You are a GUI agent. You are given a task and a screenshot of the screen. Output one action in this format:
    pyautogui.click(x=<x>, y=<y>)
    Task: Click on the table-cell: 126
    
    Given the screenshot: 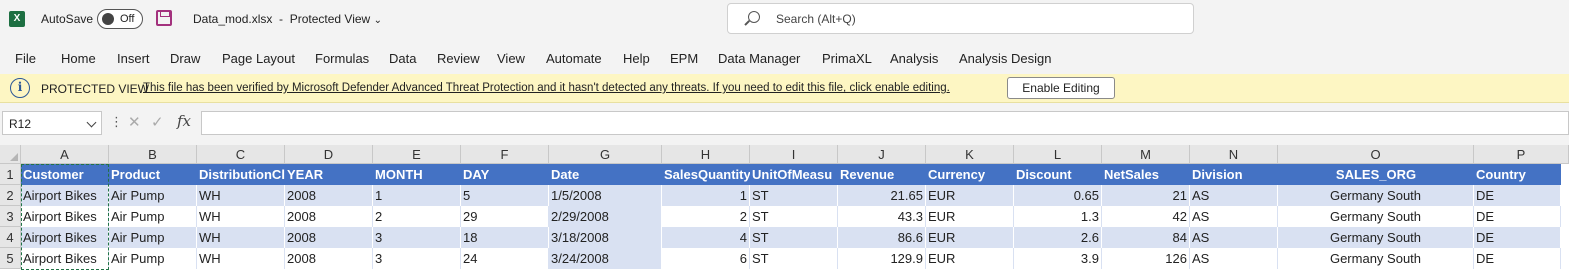 What is the action you would take?
    pyautogui.click(x=1146, y=258)
    